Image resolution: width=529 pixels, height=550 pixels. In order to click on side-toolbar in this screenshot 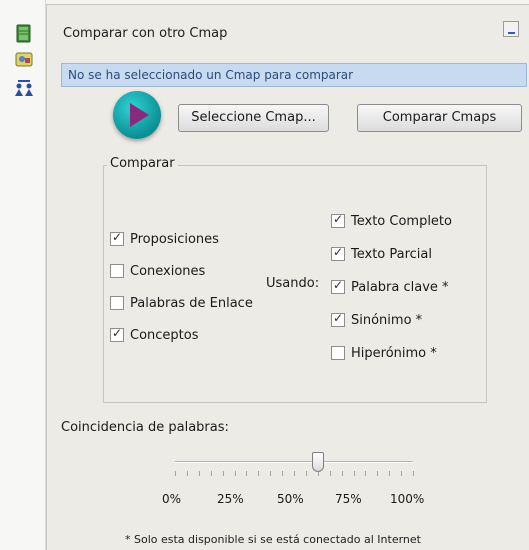, I will do `click(23, 275)`.